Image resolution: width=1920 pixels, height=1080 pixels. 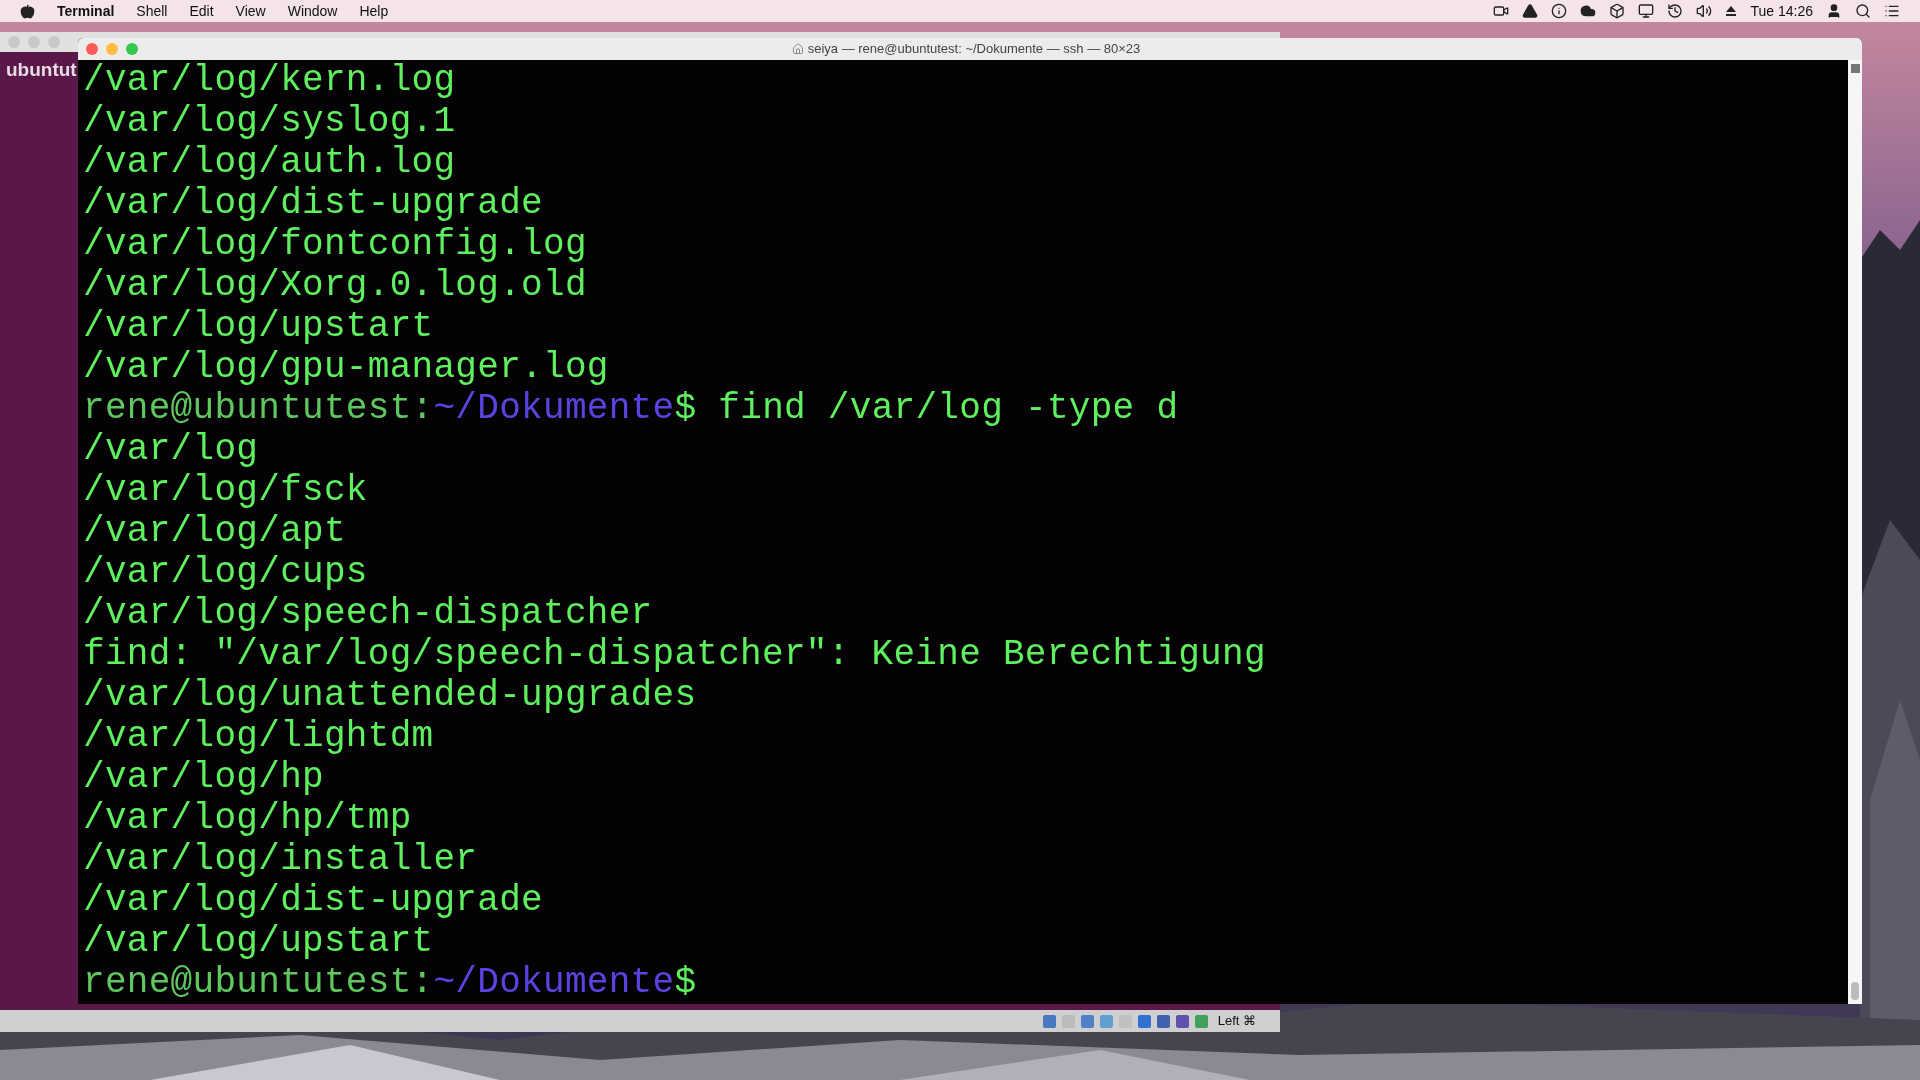 I want to click on scrollbar, so click(x=1855, y=532).